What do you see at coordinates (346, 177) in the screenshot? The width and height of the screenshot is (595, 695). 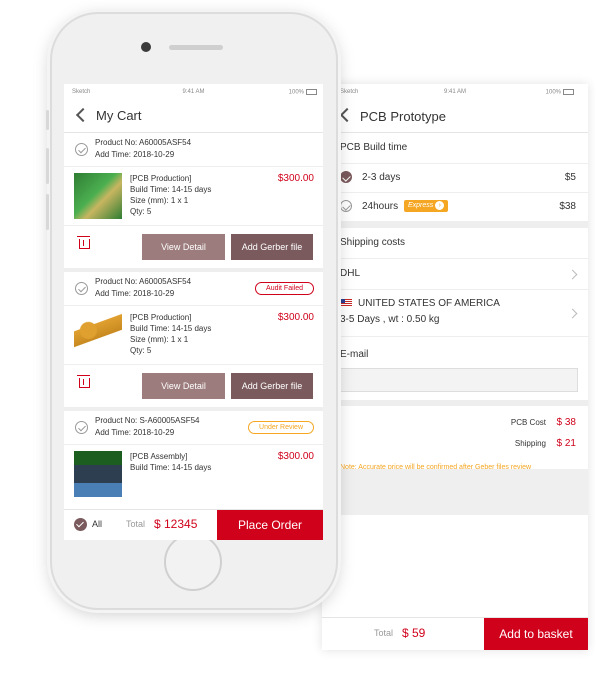 I see `selected-check-icon` at bounding box center [346, 177].